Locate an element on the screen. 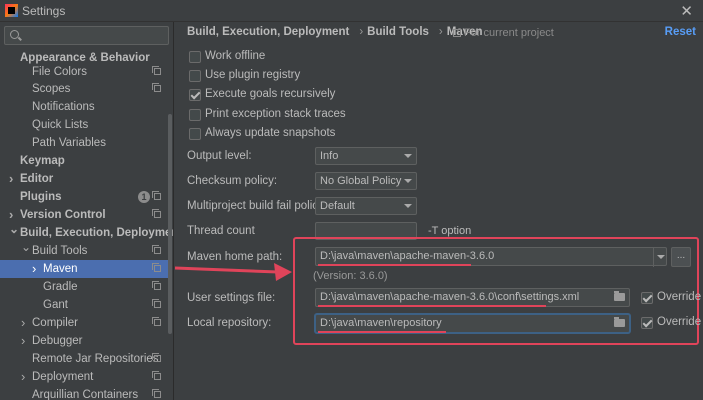 The width and height of the screenshot is (703, 400). maven-home-label: Maven home path: is located at coordinates (235, 257).